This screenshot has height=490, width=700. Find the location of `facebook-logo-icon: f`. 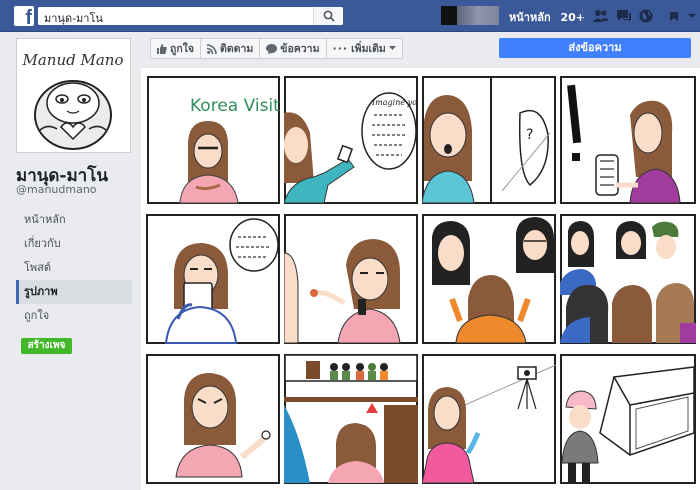

facebook-logo-icon: f is located at coordinates (24, 17).